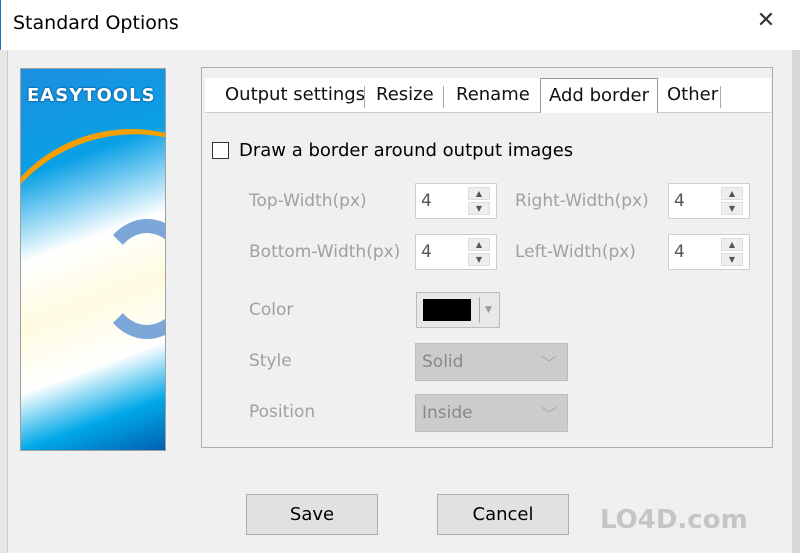  Describe the element at coordinates (491, 362) in the screenshot. I see `style-select: Solid ﹀` at that location.